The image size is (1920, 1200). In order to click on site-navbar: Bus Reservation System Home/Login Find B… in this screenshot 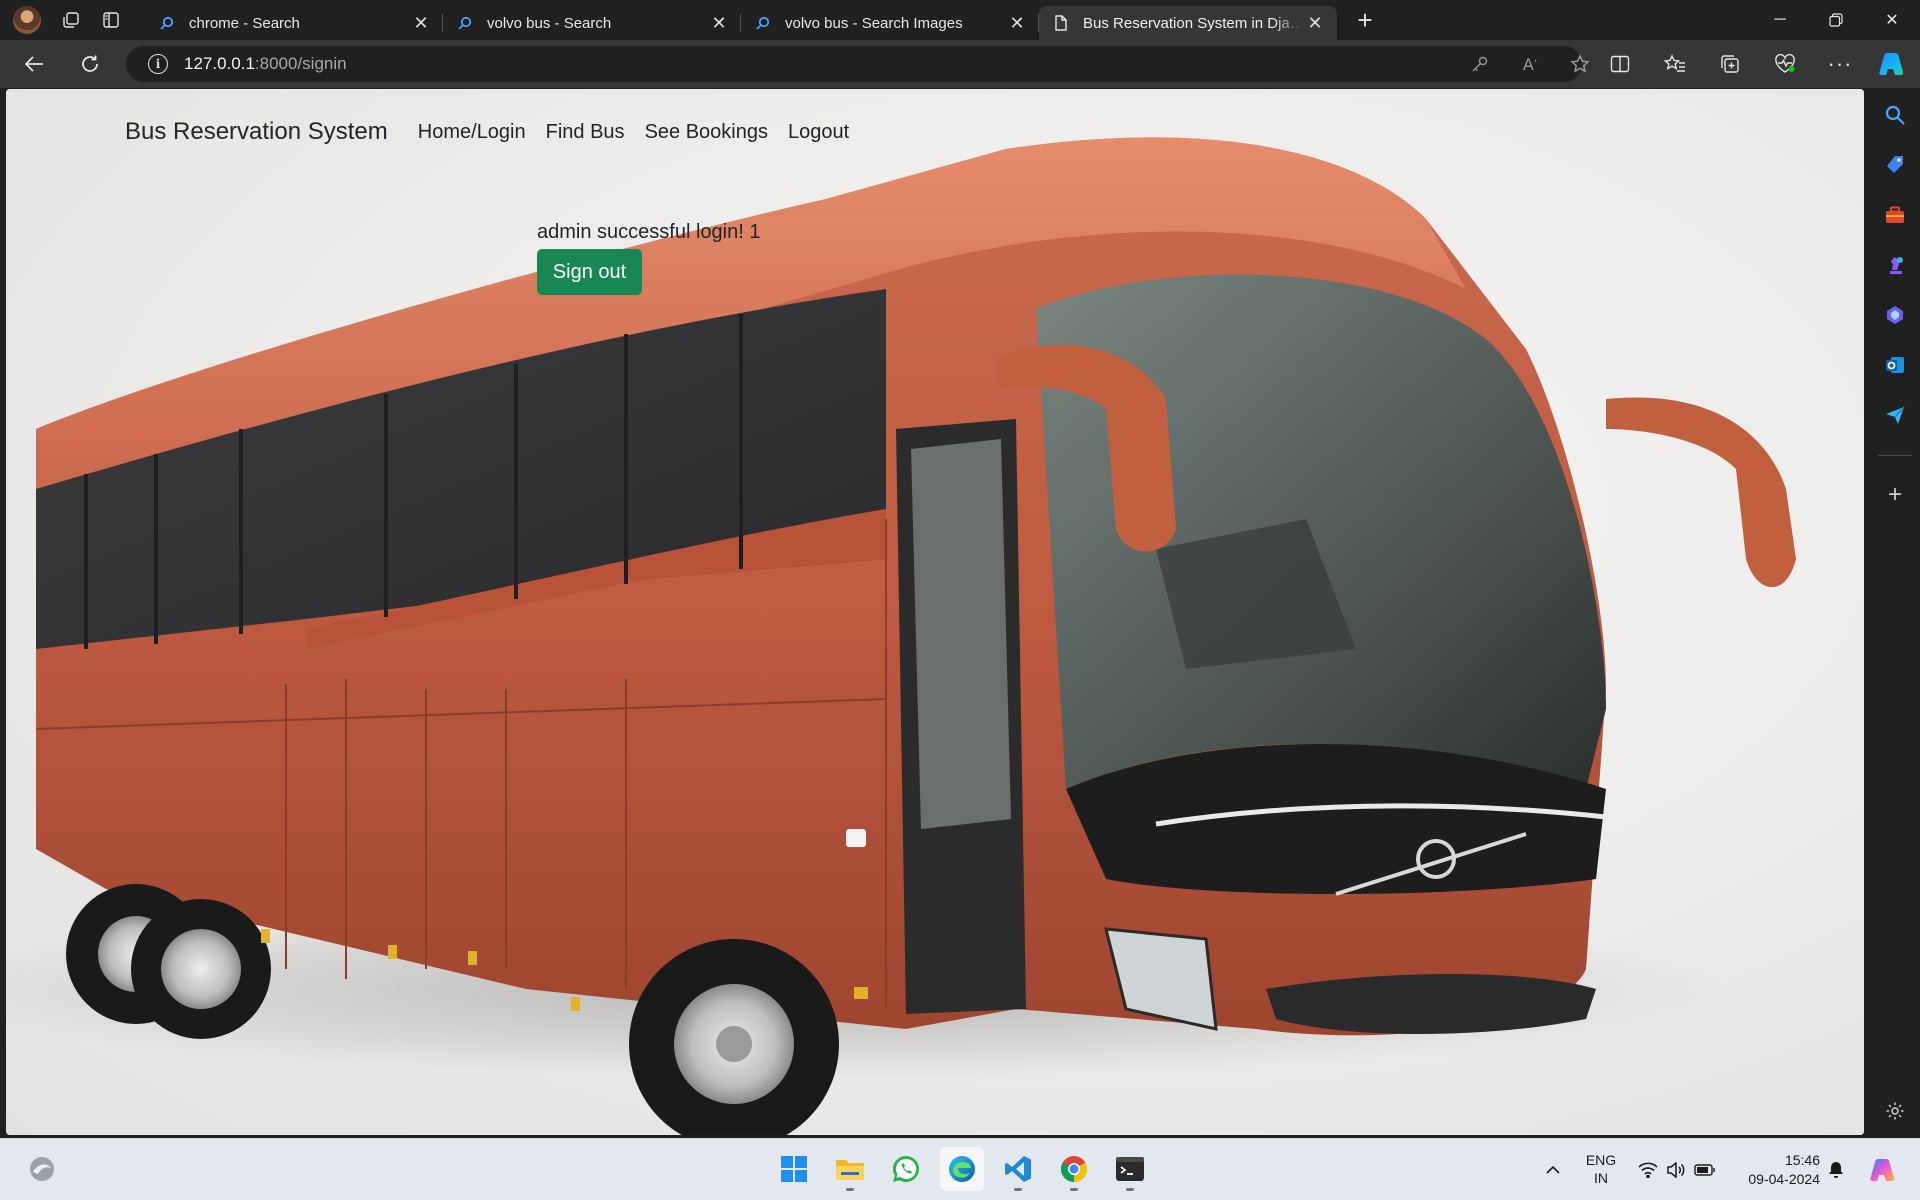, I will do `click(497, 132)`.